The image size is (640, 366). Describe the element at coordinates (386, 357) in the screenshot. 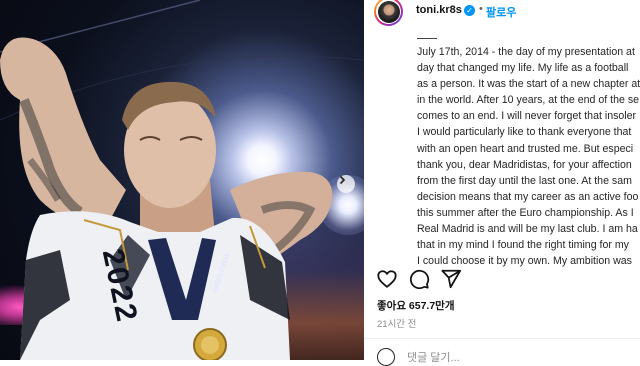

I see `emoji-icon` at that location.